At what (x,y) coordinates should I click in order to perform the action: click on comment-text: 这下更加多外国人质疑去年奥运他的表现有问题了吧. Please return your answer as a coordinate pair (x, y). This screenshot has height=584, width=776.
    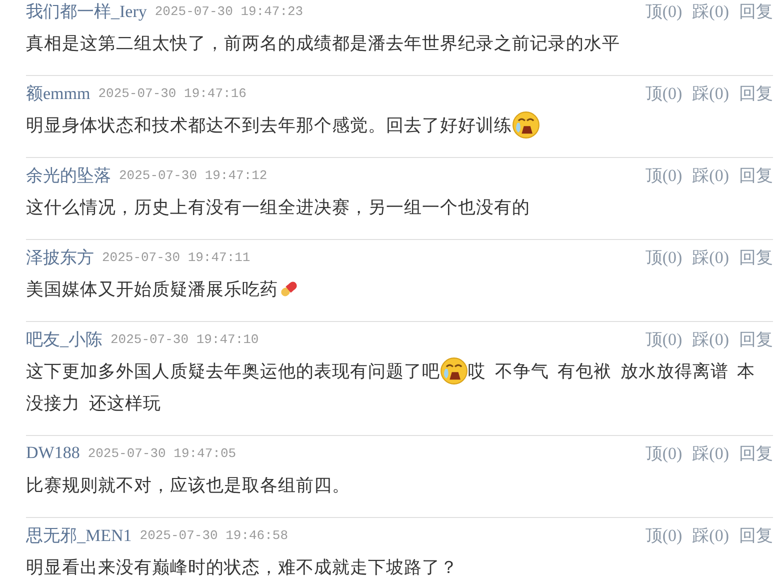
    Looking at the image, I should click on (233, 371).